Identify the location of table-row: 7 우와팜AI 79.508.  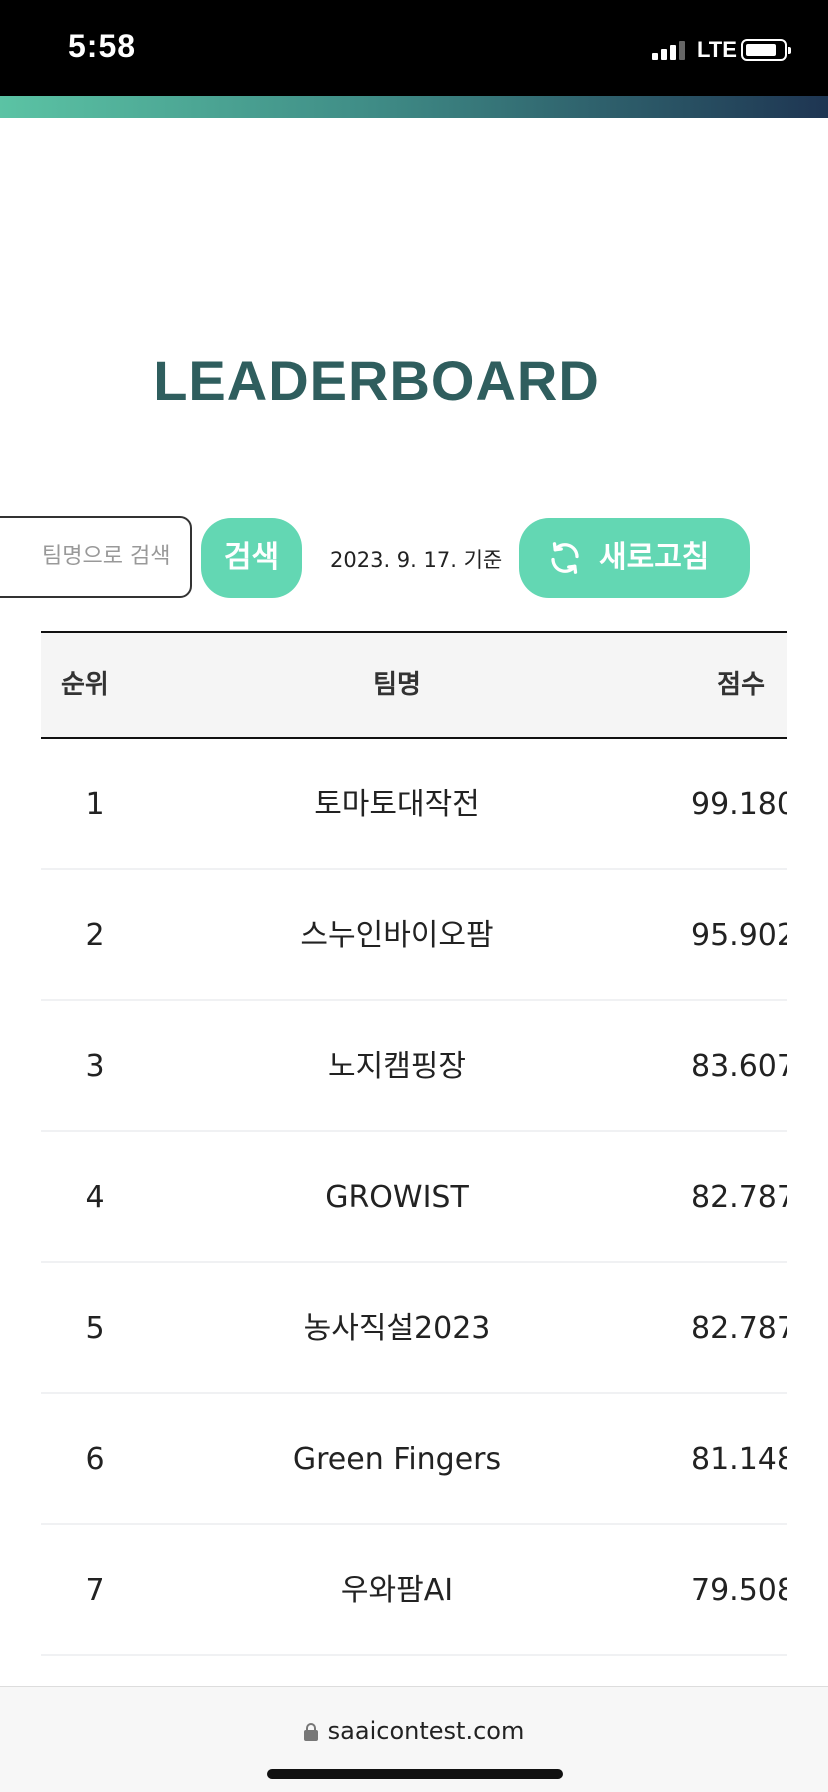
(414, 1590).